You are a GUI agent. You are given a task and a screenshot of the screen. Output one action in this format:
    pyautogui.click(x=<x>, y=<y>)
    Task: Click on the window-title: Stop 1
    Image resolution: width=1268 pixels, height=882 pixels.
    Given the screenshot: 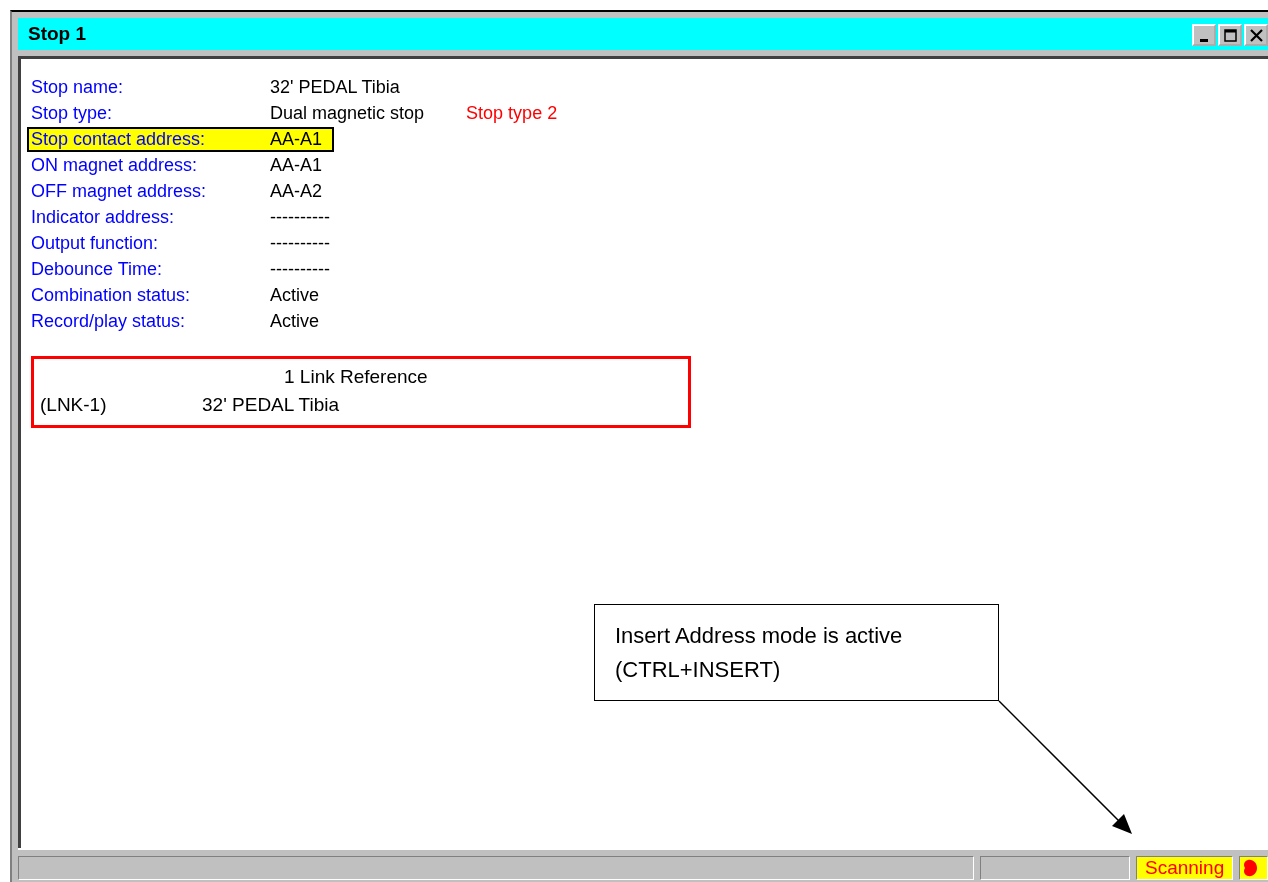 What is the action you would take?
    pyautogui.click(x=57, y=34)
    